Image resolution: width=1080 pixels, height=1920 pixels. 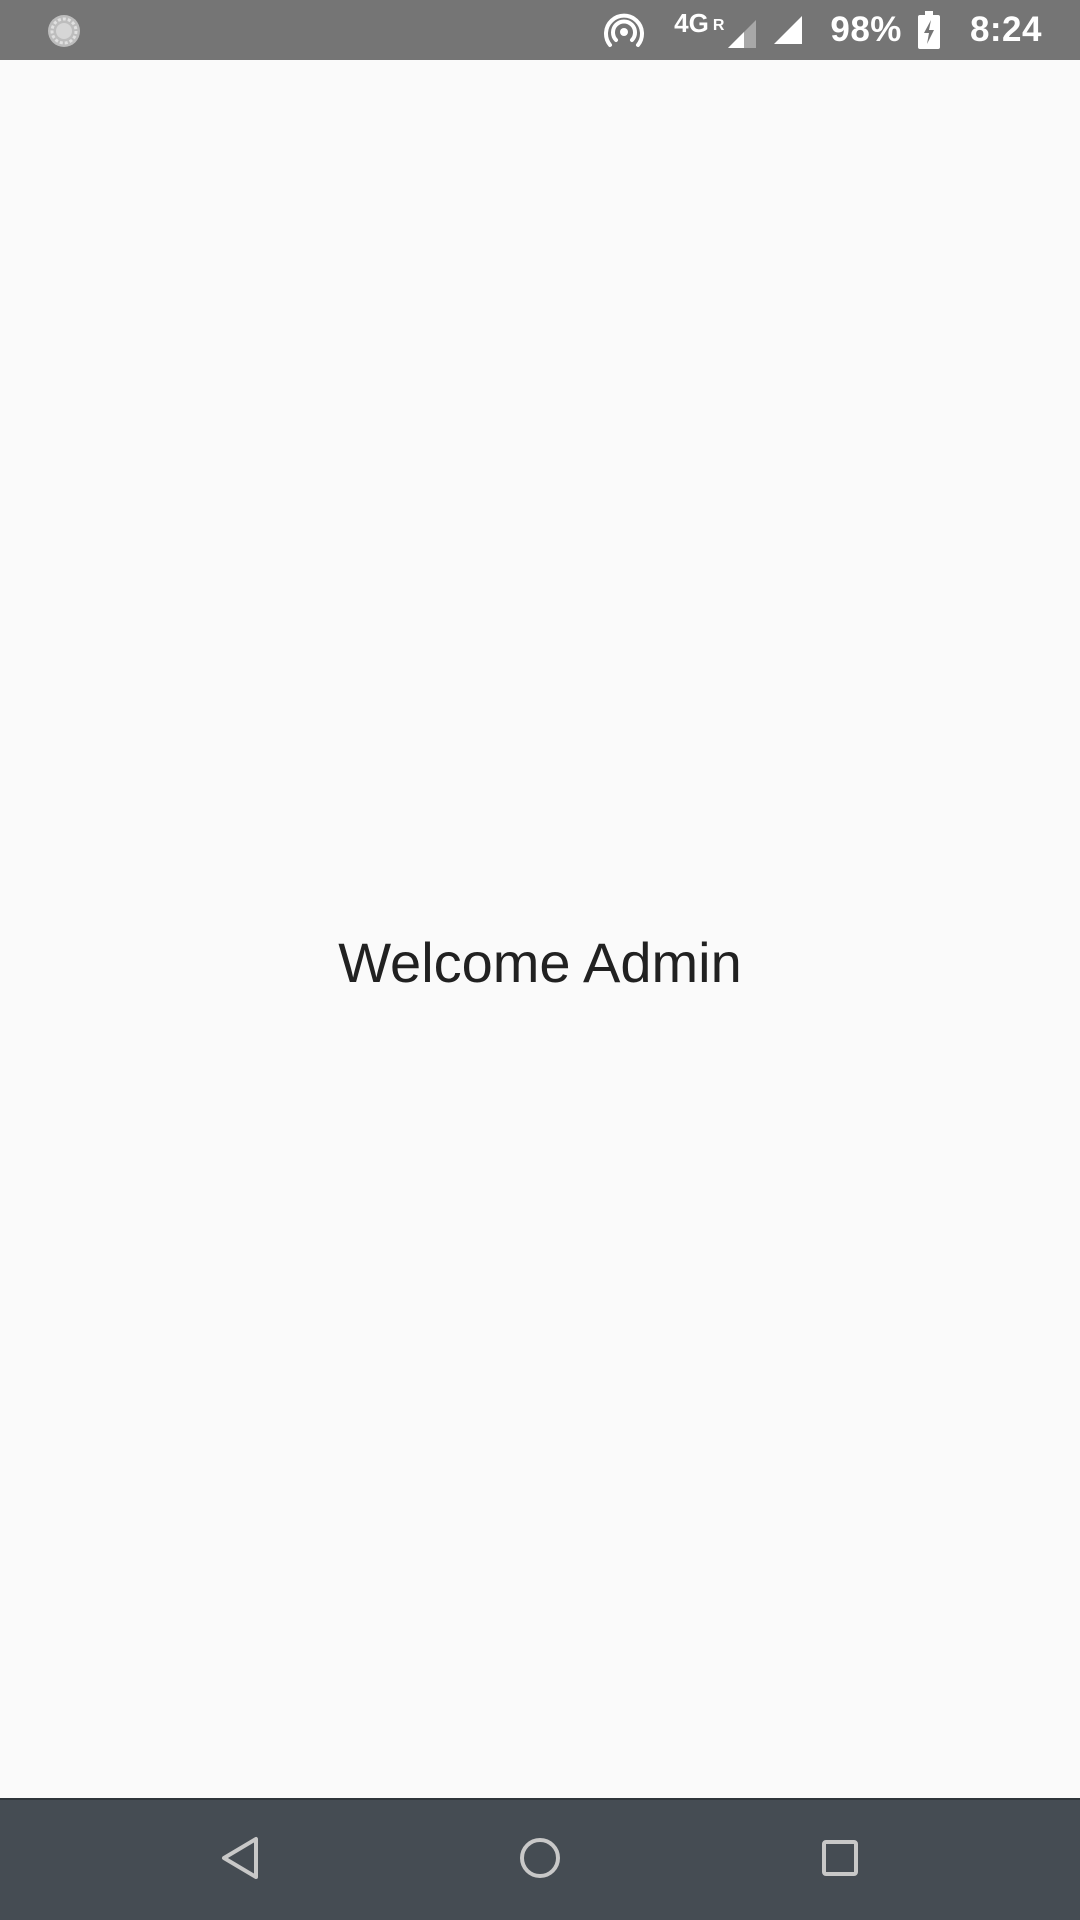 I want to click on mobile-network: 4G R, so click(x=716, y=30).